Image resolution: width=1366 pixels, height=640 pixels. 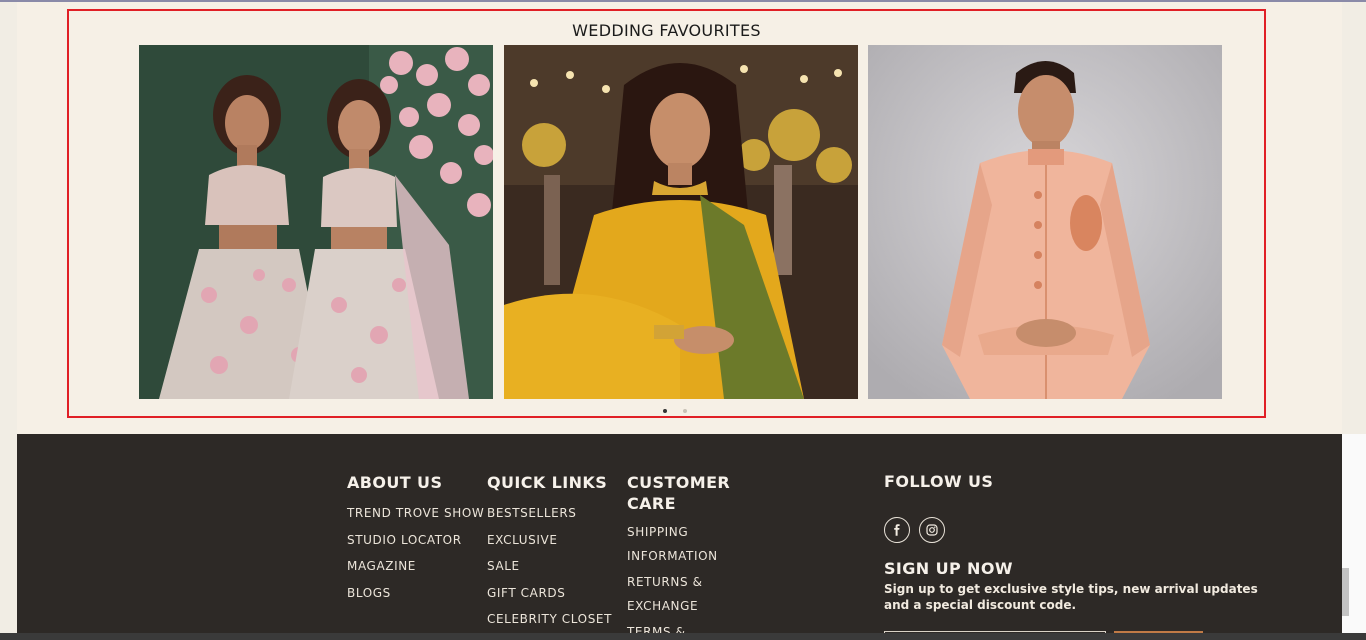 What do you see at coordinates (939, 481) in the screenshot?
I see `follow-us-heading: FOLLOW US` at bounding box center [939, 481].